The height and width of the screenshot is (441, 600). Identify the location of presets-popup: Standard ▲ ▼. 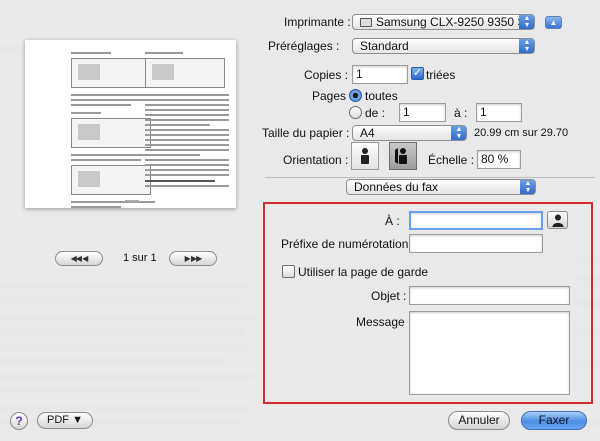
(443, 46).